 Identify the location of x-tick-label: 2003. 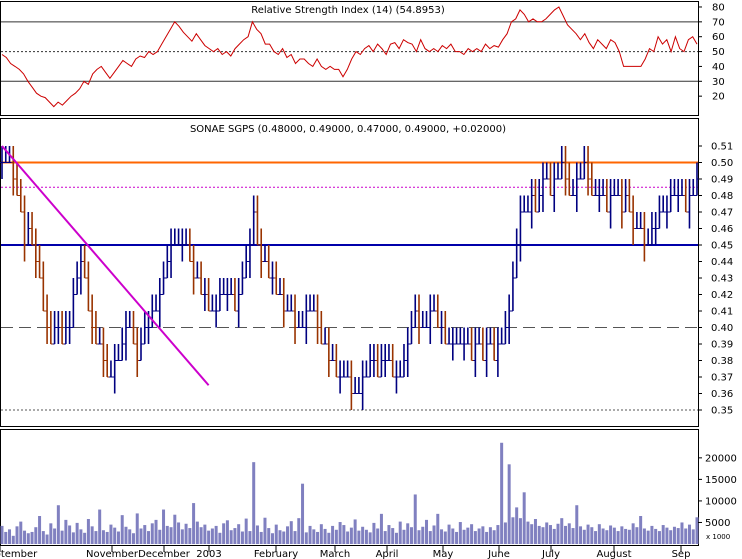
(208, 554).